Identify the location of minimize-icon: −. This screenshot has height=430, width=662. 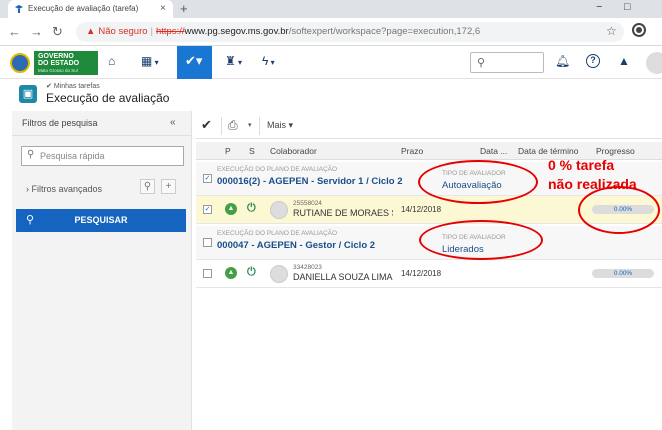
(599, 7).